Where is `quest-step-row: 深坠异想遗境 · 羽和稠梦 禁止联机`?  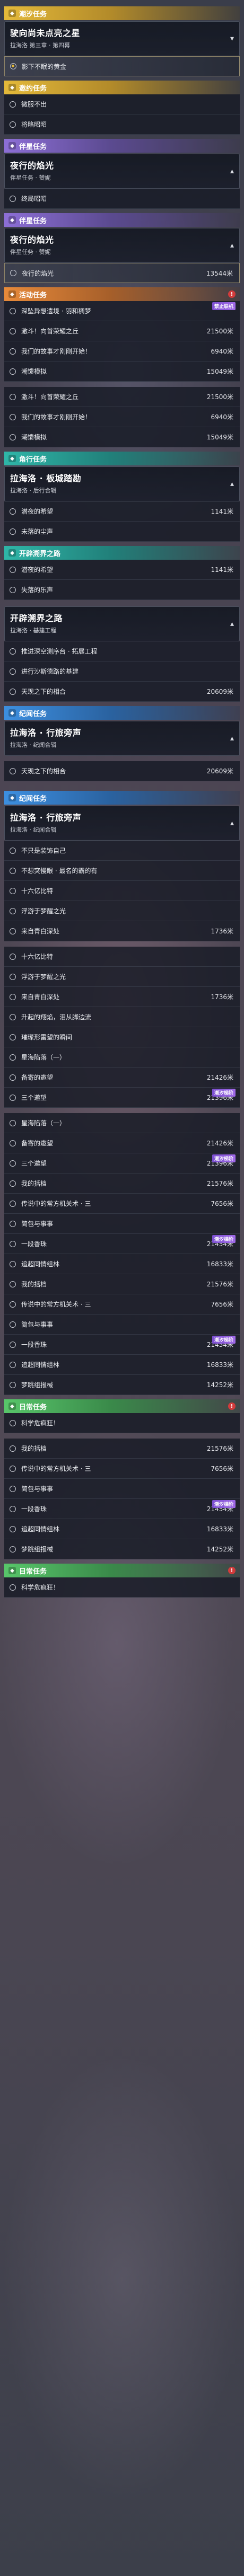 quest-step-row: 深坠异想遗境 · 羽和稠梦 禁止联机 is located at coordinates (122, 311).